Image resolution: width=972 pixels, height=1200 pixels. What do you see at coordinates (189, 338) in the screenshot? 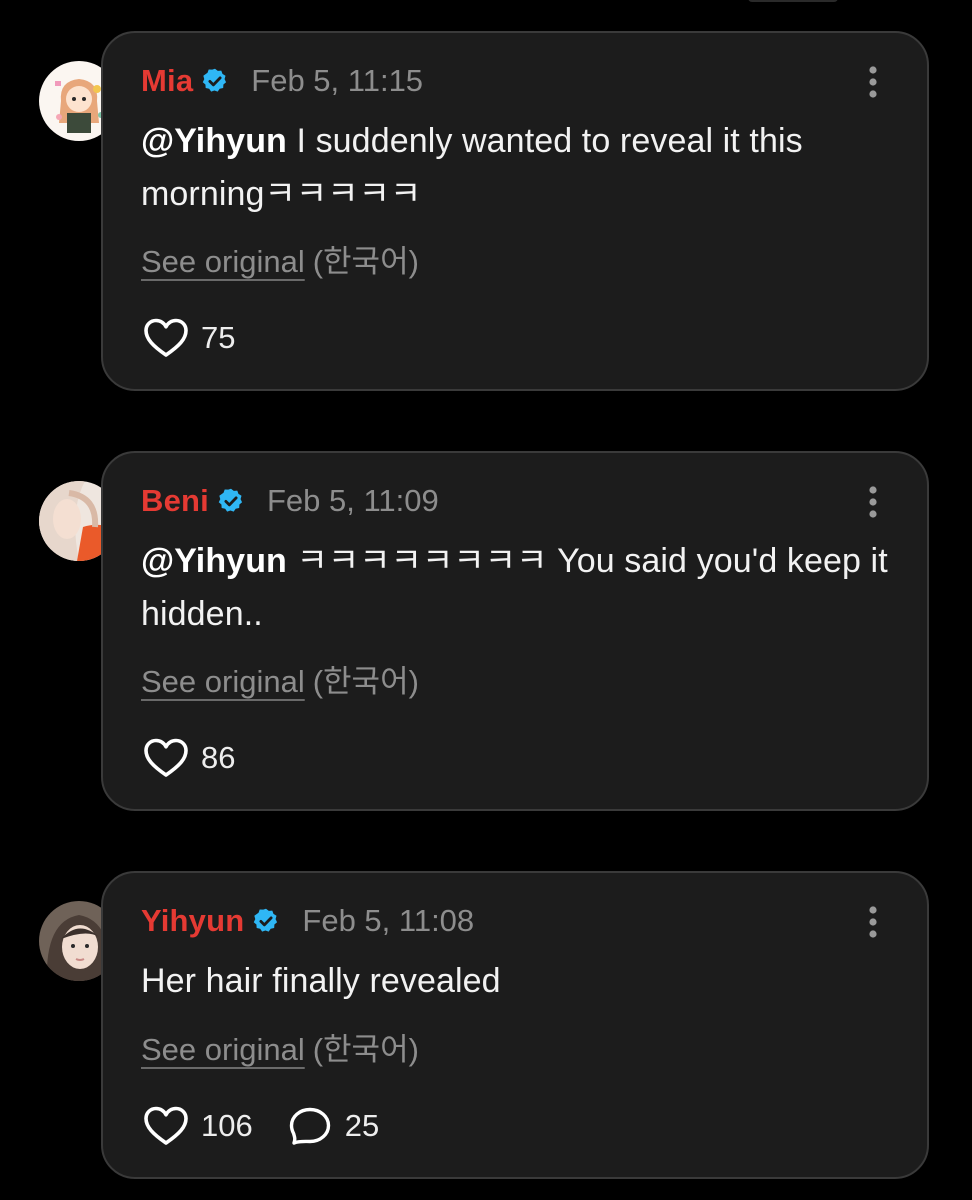
I see `like-button: 75` at bounding box center [189, 338].